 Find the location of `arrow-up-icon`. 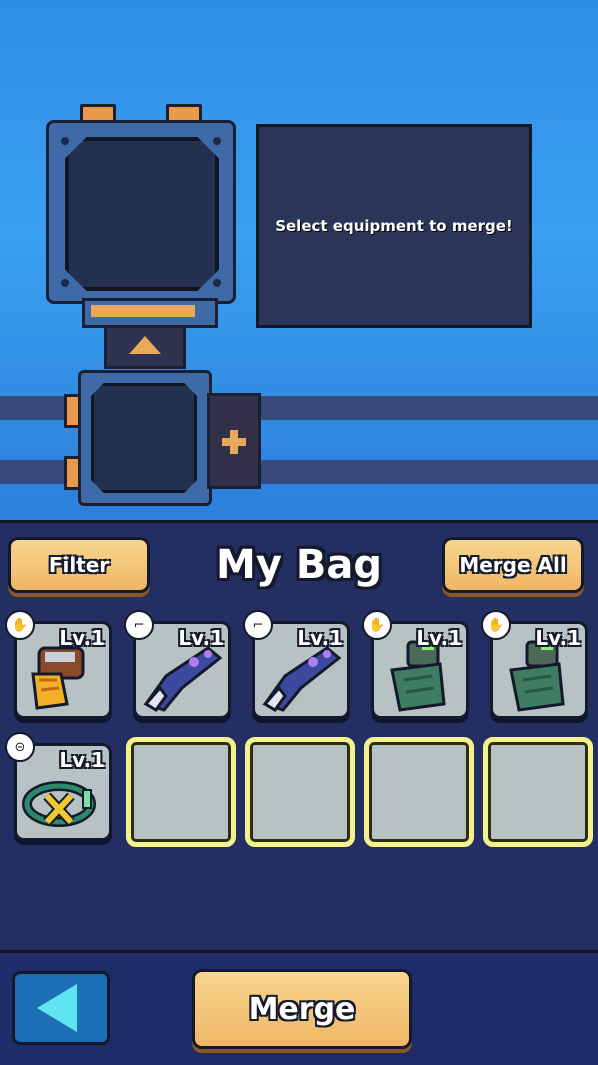

arrow-up-icon is located at coordinates (145, 345).